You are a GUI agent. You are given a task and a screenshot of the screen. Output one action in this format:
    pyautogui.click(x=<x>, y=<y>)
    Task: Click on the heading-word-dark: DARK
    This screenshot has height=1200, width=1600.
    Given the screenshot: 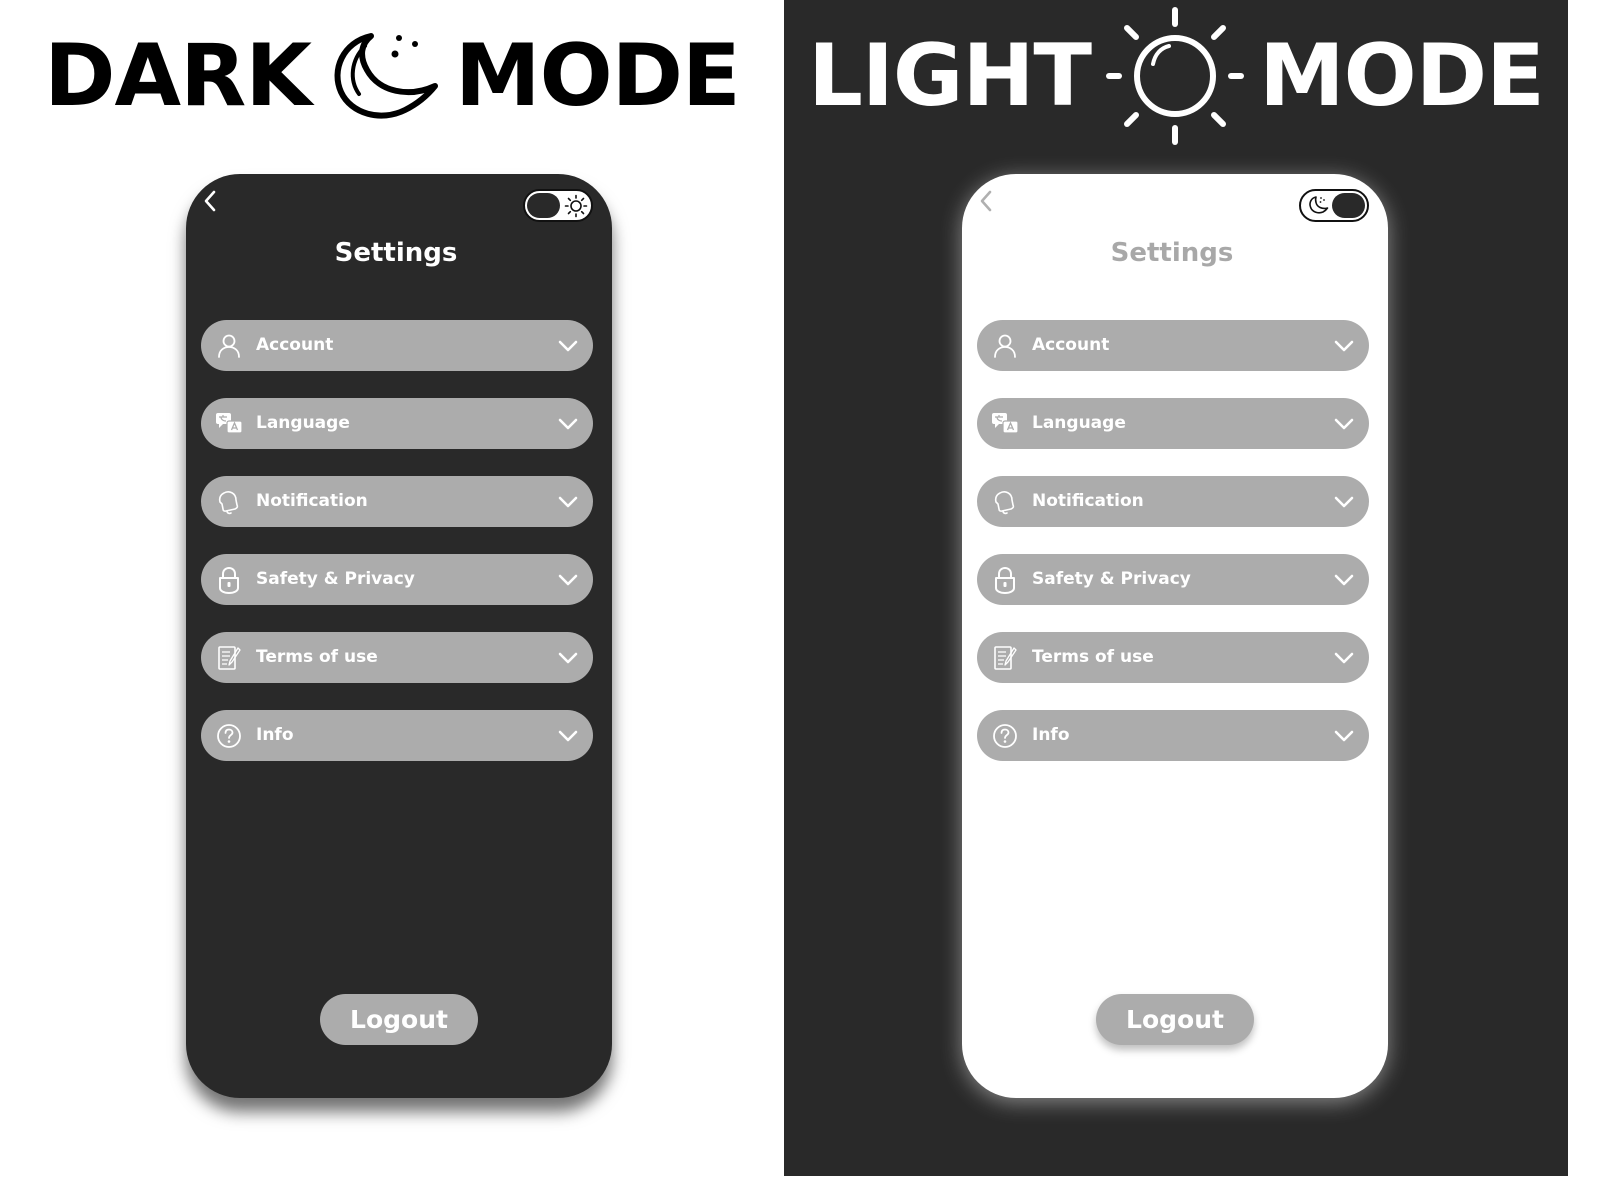 What is the action you would take?
    pyautogui.click(x=178, y=76)
    